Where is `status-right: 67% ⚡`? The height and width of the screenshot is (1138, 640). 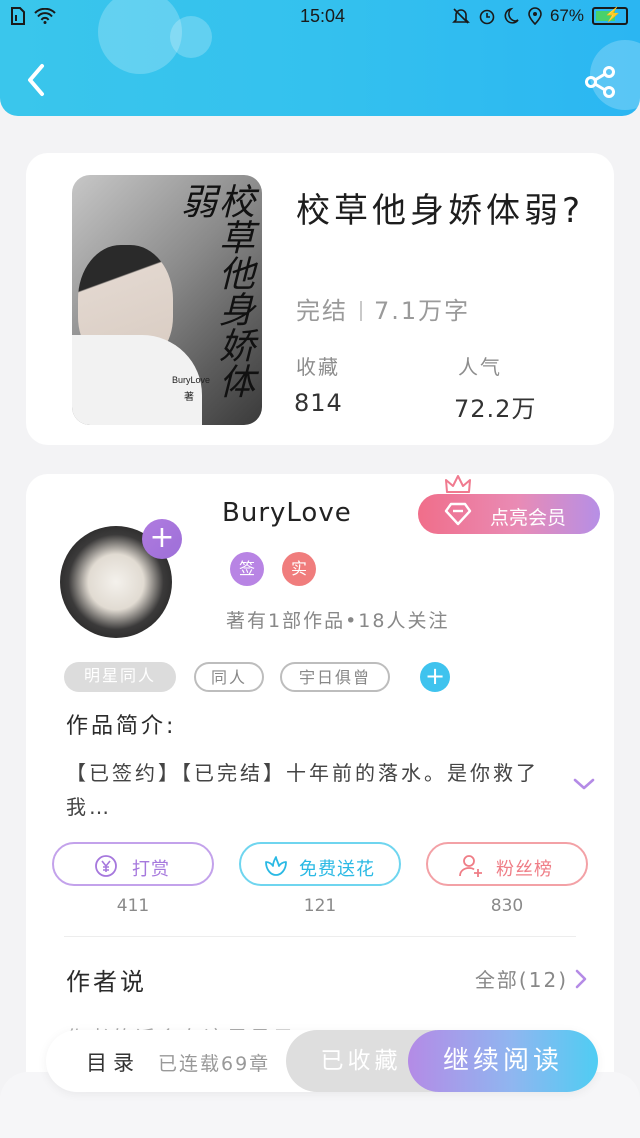 status-right: 67% ⚡ is located at coordinates (540, 16).